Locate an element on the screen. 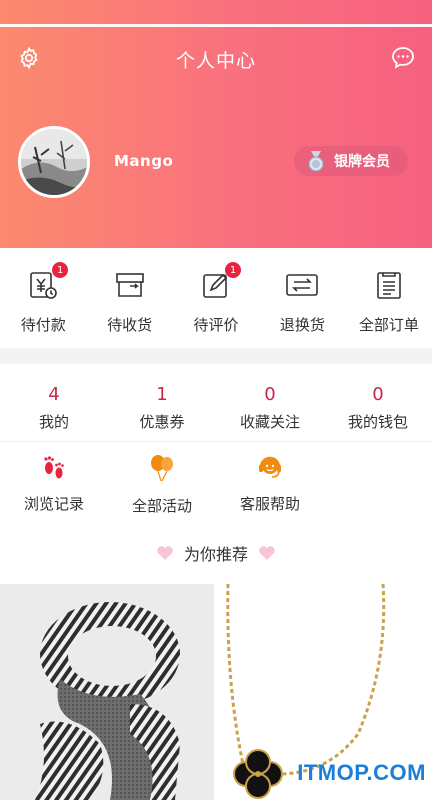 Image resolution: width=432 pixels, height=800 pixels. tools-row: 浏览记录 全部活动 客服帮助 is located at coordinates (216, 483).